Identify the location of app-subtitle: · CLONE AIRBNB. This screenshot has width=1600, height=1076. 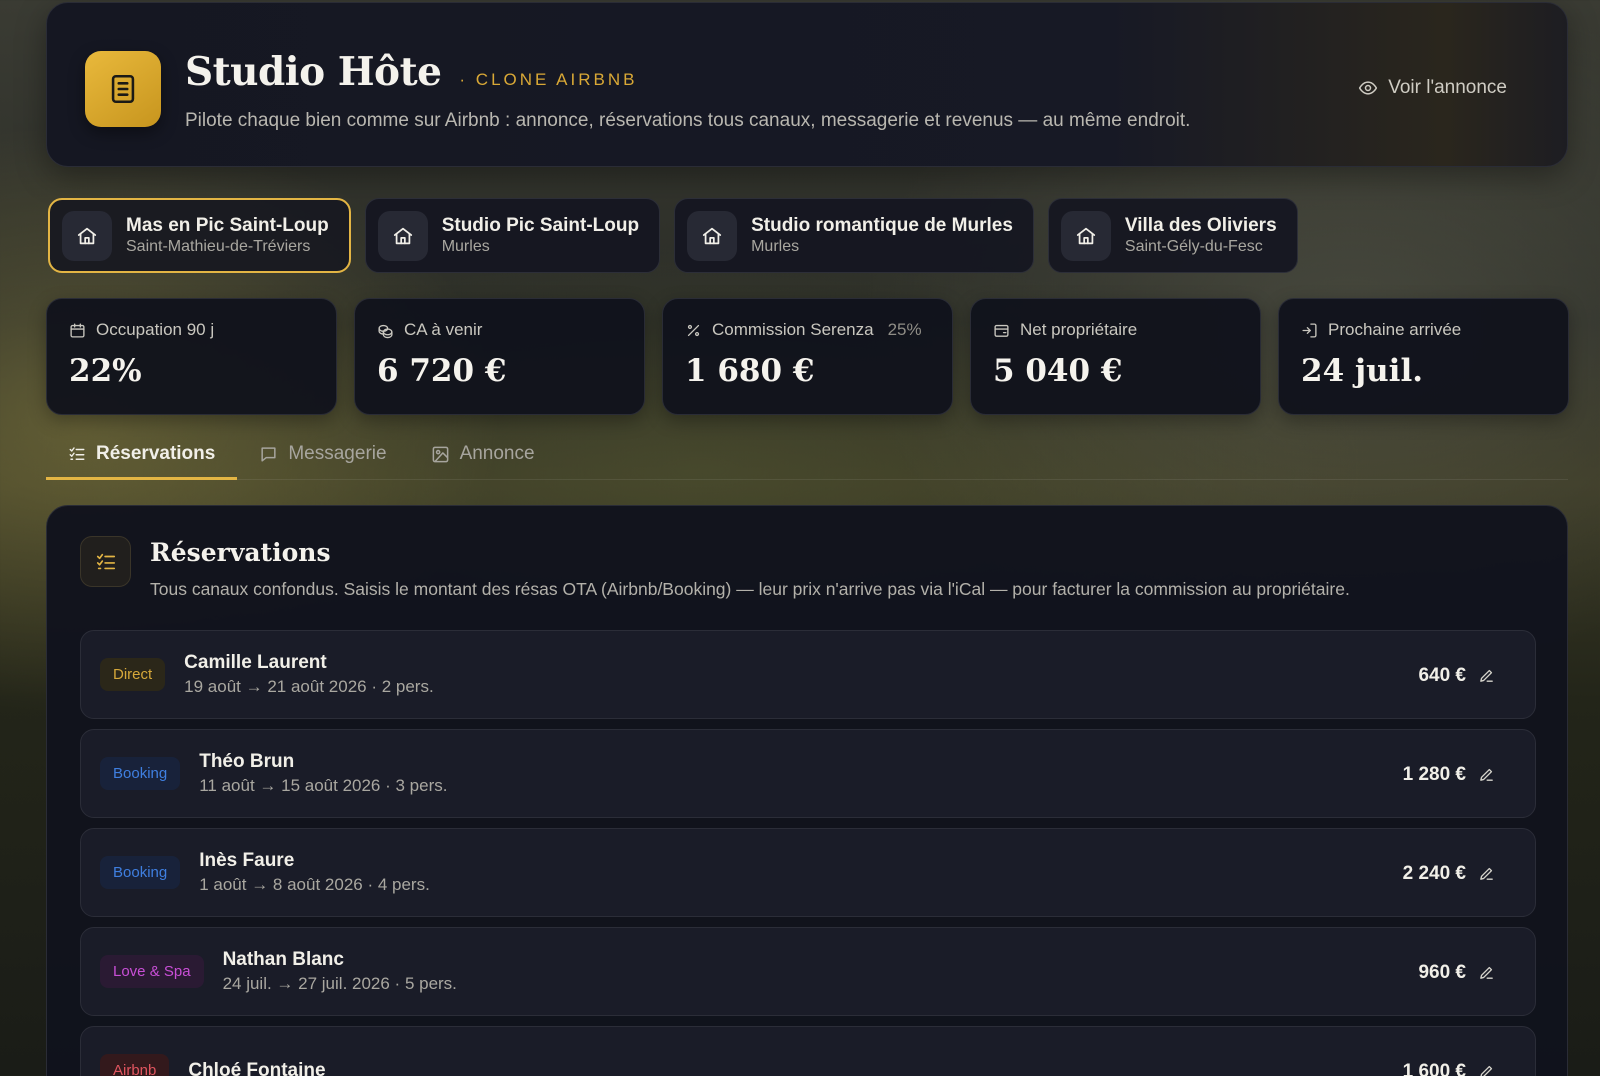
(548, 79).